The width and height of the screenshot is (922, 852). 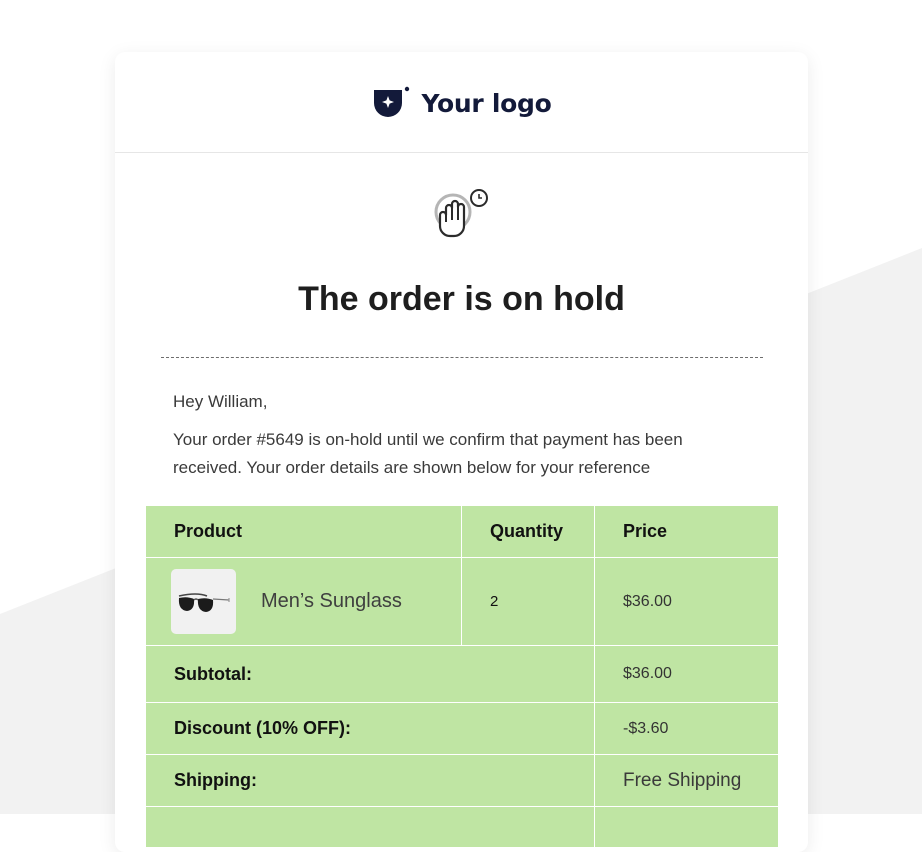 I want to click on discount-value: -$3.60, so click(x=686, y=728).